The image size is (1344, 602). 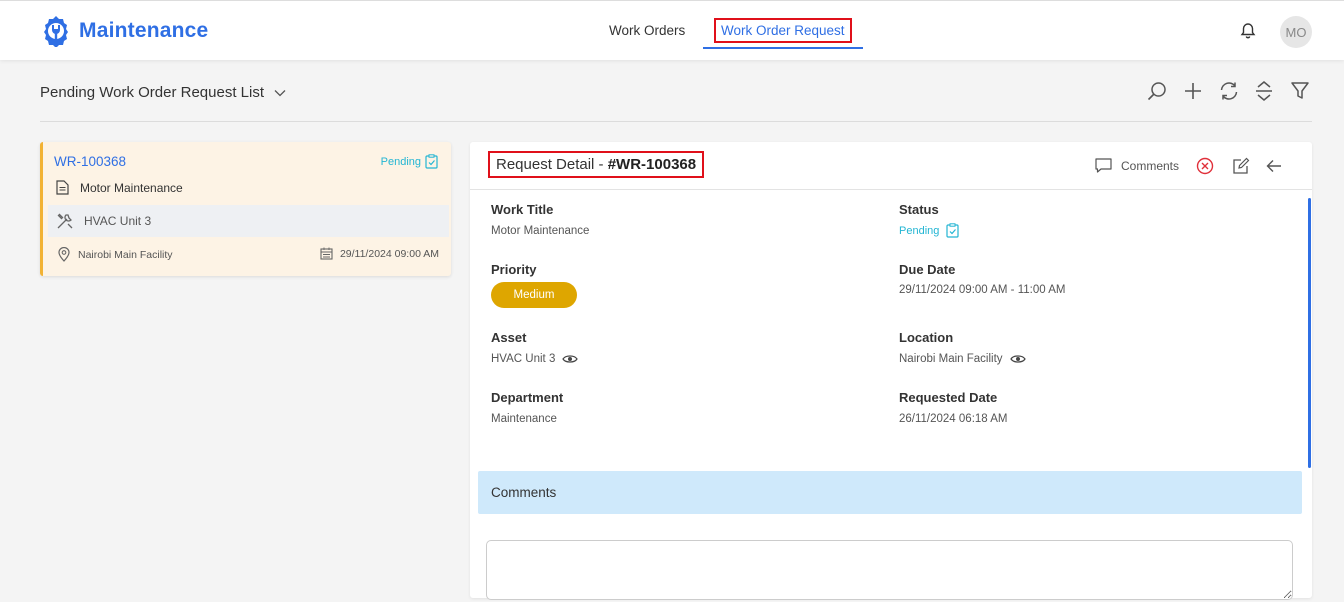 I want to click on header-divider, so click(x=676, y=121).